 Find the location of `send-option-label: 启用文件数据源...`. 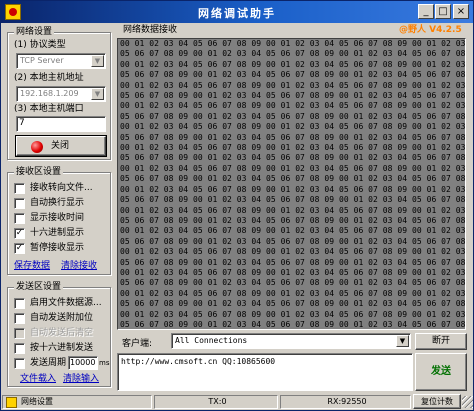

send-option-label: 启用文件数据源... is located at coordinates (66, 303).